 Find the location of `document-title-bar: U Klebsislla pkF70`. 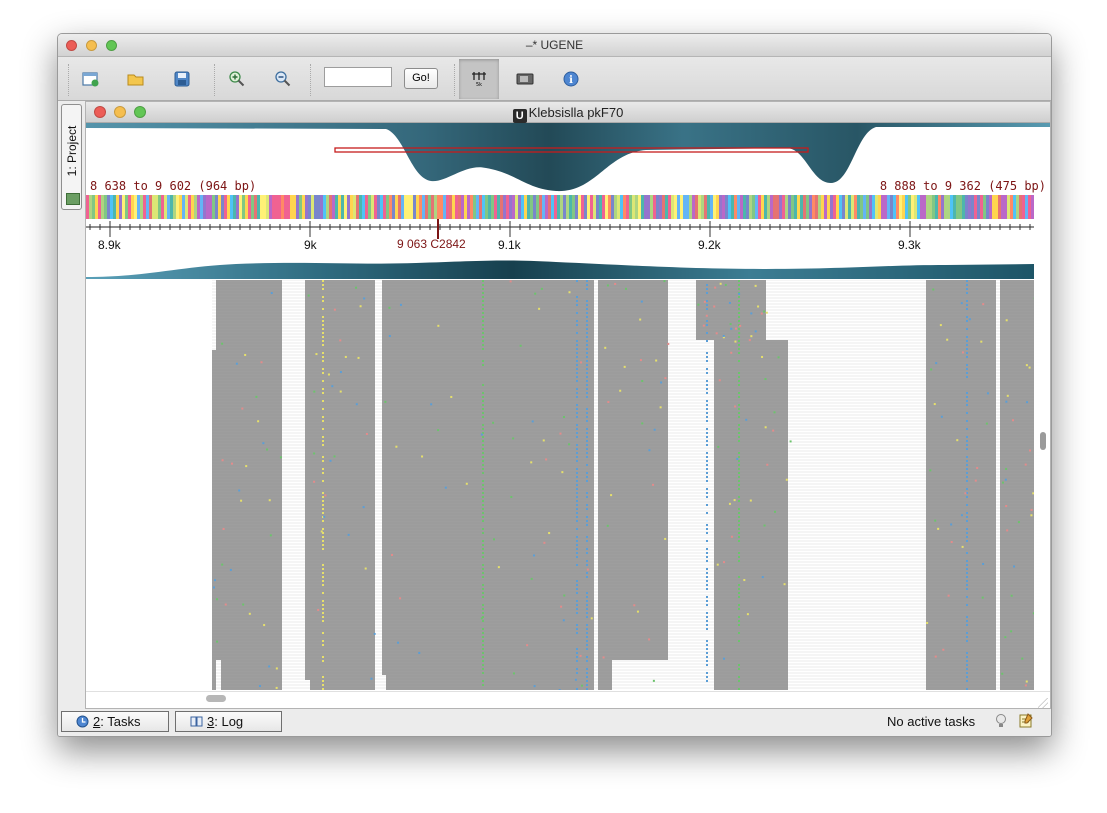

document-title-bar: U Klebsislla pkF70 is located at coordinates (568, 112).